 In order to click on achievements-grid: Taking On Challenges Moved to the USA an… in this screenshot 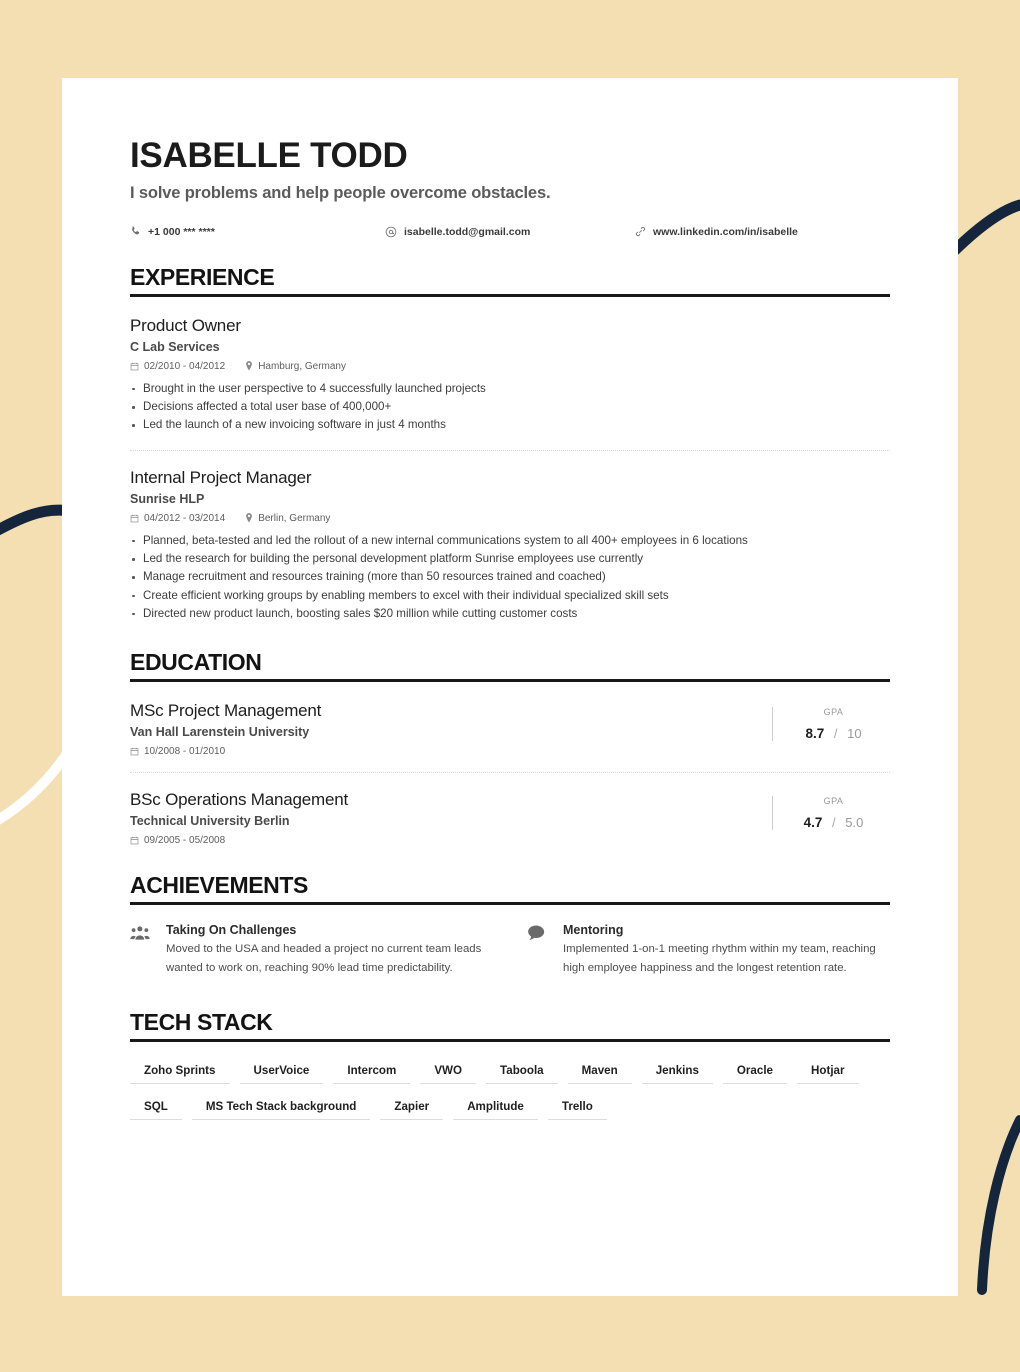, I will do `click(510, 950)`.